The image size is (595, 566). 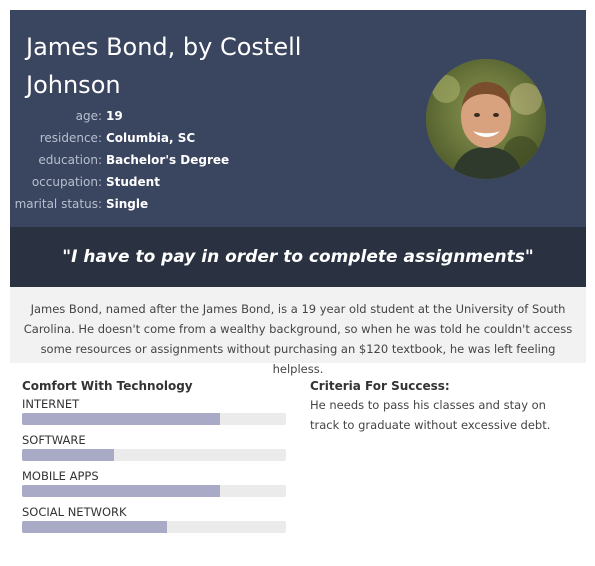 I want to click on fact-row-education: education: Bachelor's Degree, so click(x=119, y=160).